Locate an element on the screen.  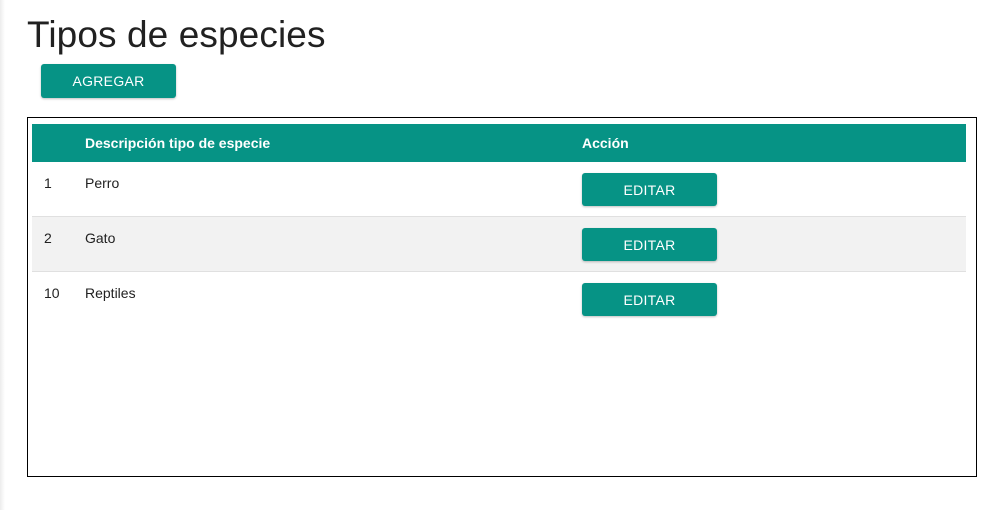
table-row: 2 Gato EDITAR is located at coordinates (499, 244).